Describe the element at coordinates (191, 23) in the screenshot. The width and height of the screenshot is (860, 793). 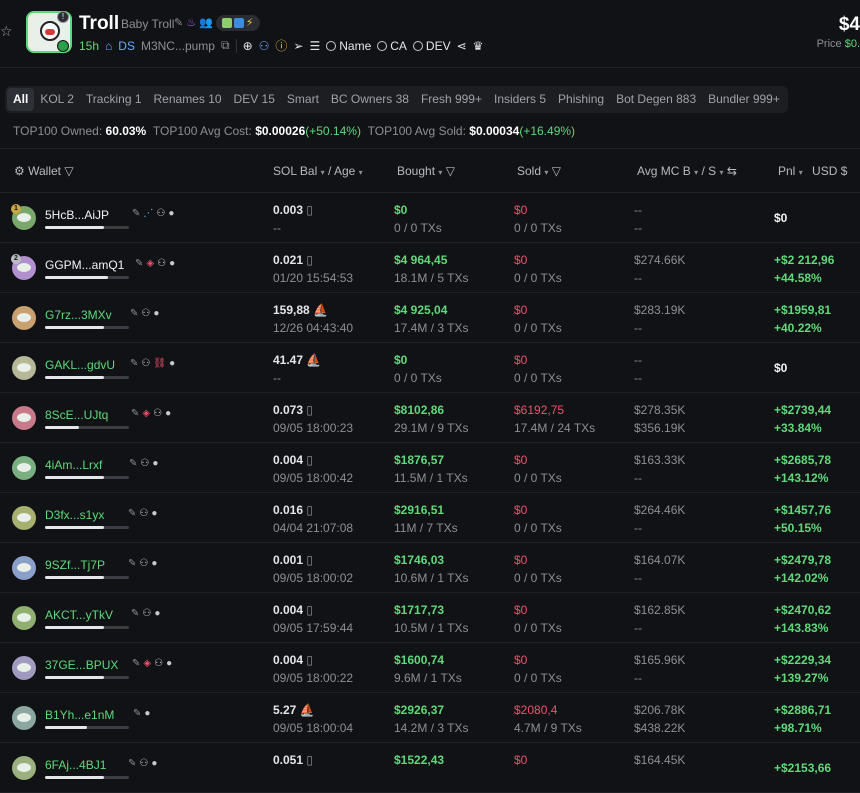
I see `flame-icon: ♨` at that location.